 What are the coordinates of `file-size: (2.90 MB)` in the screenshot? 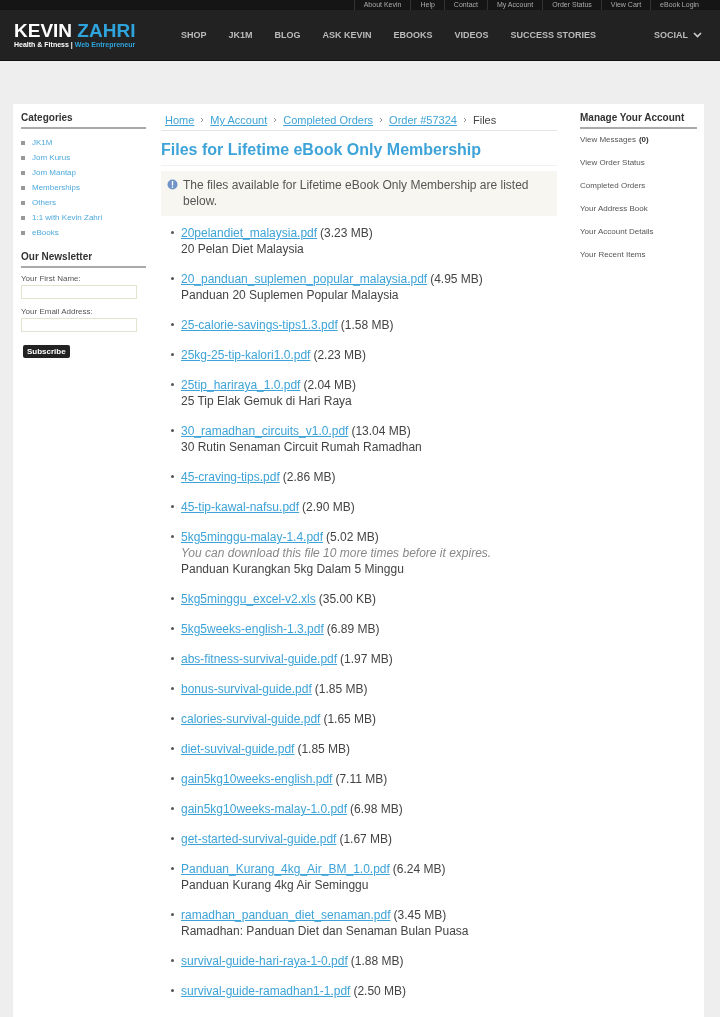 It's located at (328, 507).